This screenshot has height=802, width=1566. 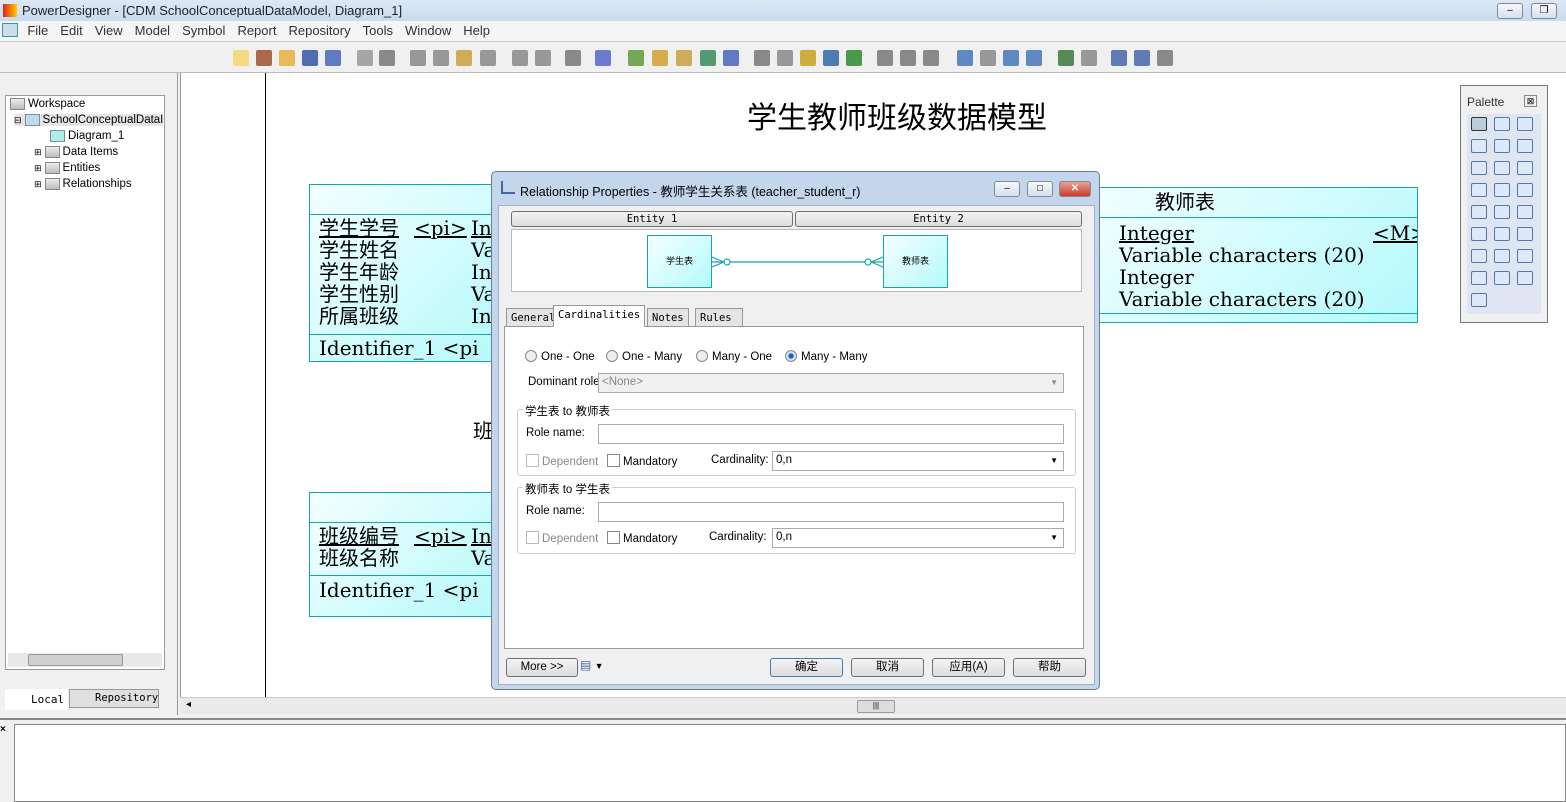 I want to click on help-button: 帮助, so click(x=1049, y=667).